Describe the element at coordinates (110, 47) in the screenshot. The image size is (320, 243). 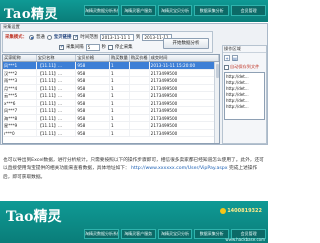
I see `stop-checkbox` at that location.